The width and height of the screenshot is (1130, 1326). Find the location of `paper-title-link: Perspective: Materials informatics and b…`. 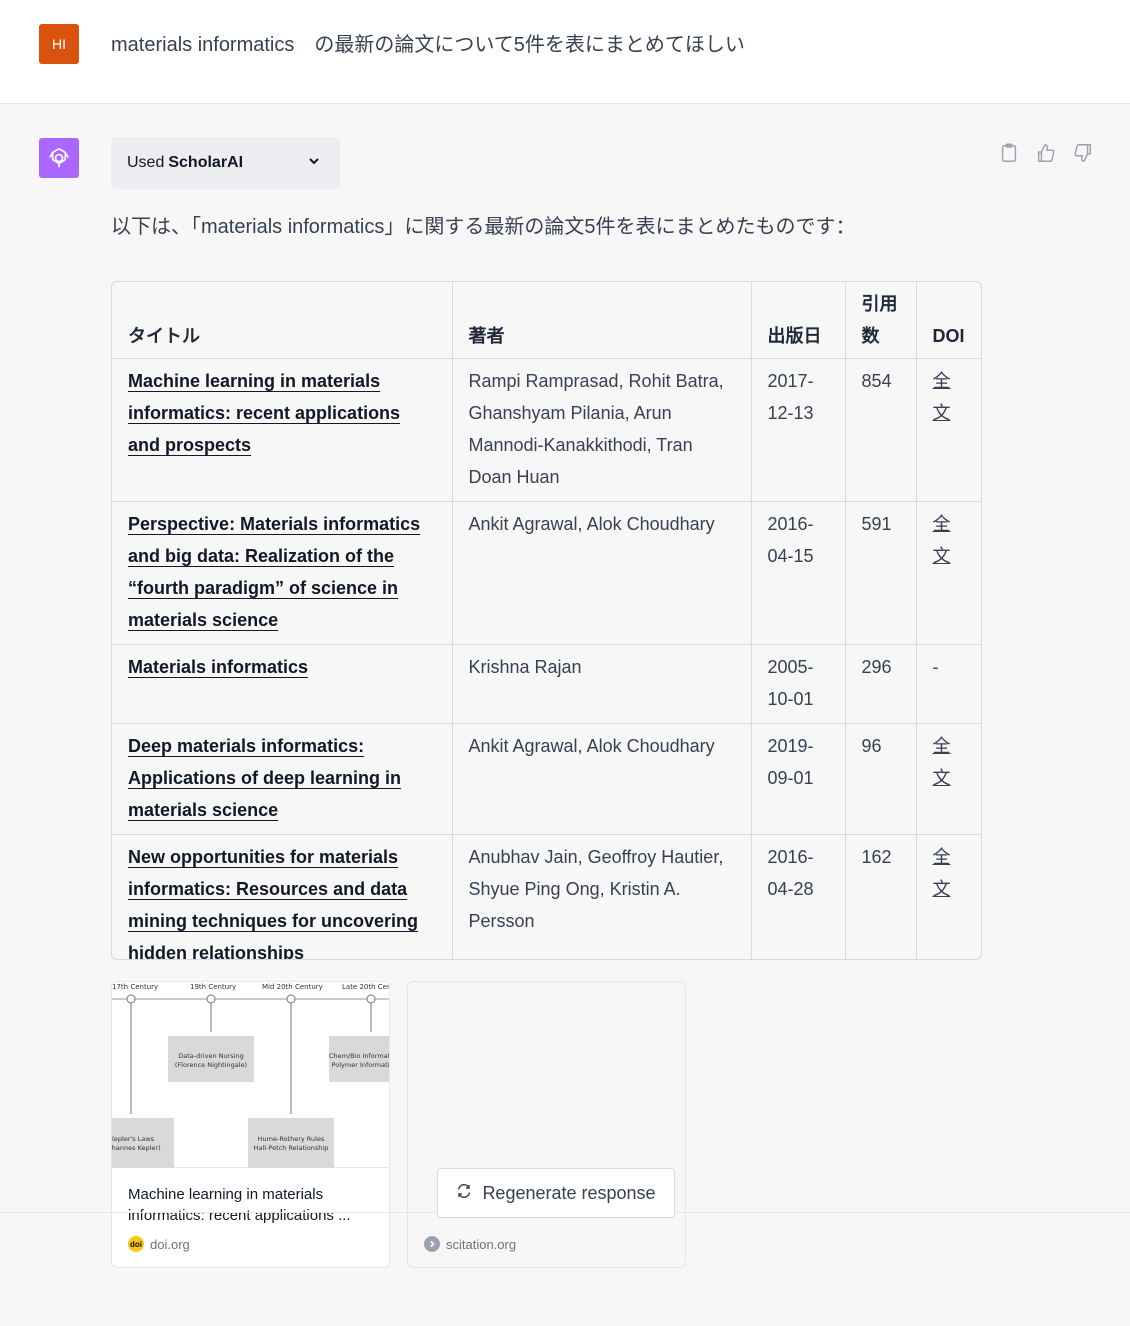

paper-title-link: Perspective: Materials informatics and b… is located at coordinates (274, 572).